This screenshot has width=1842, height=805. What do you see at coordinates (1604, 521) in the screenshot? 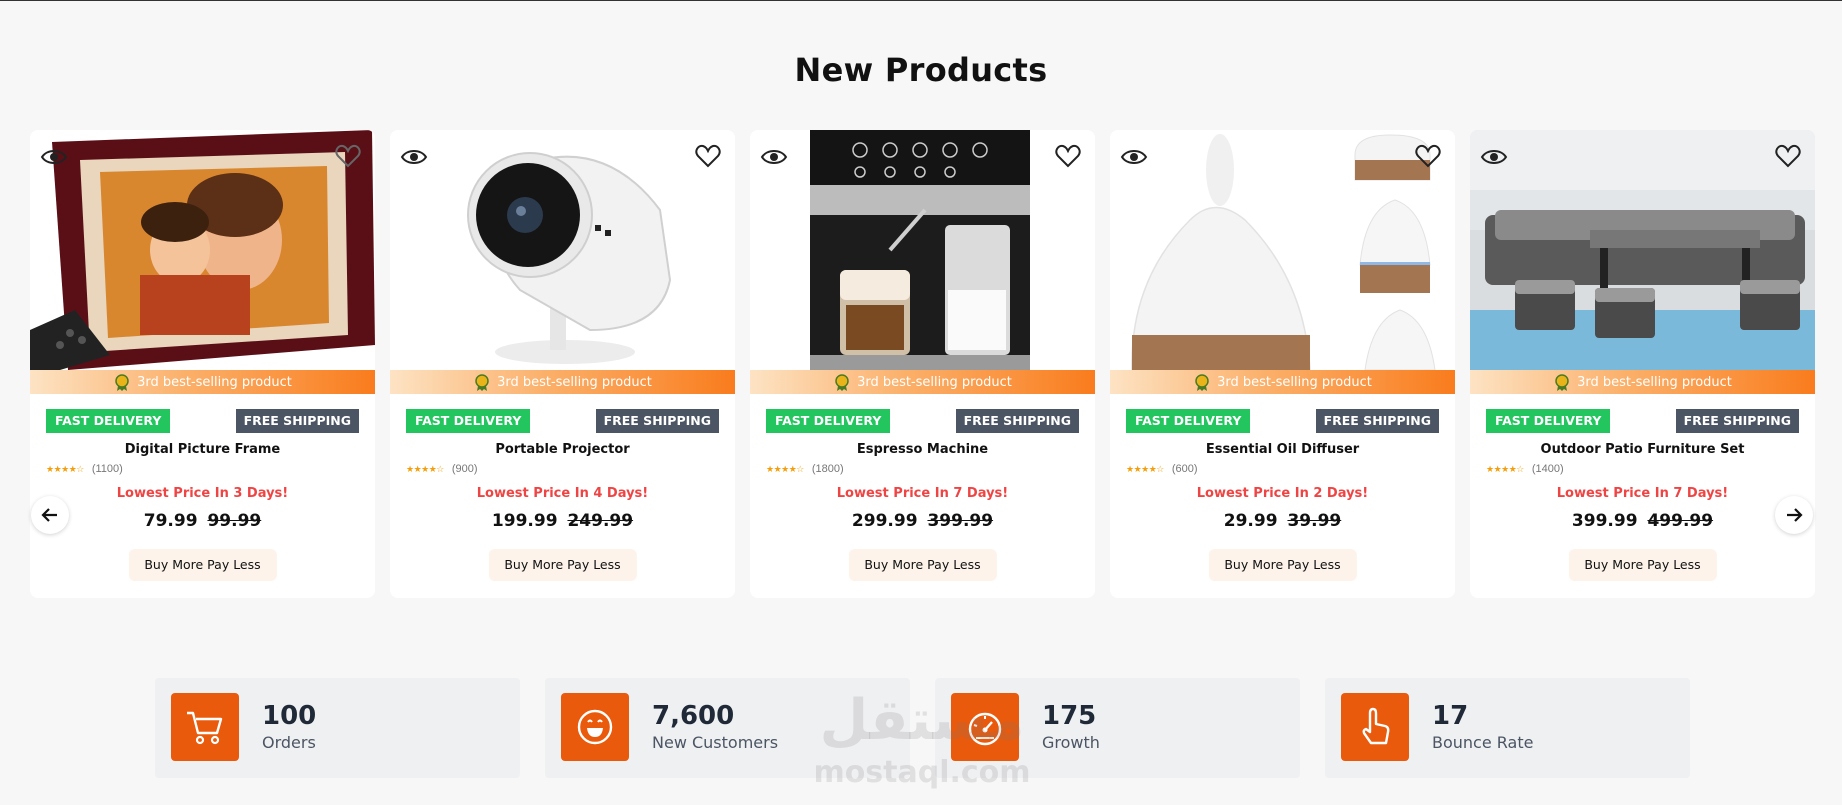
I see `current-price: 399.99` at bounding box center [1604, 521].